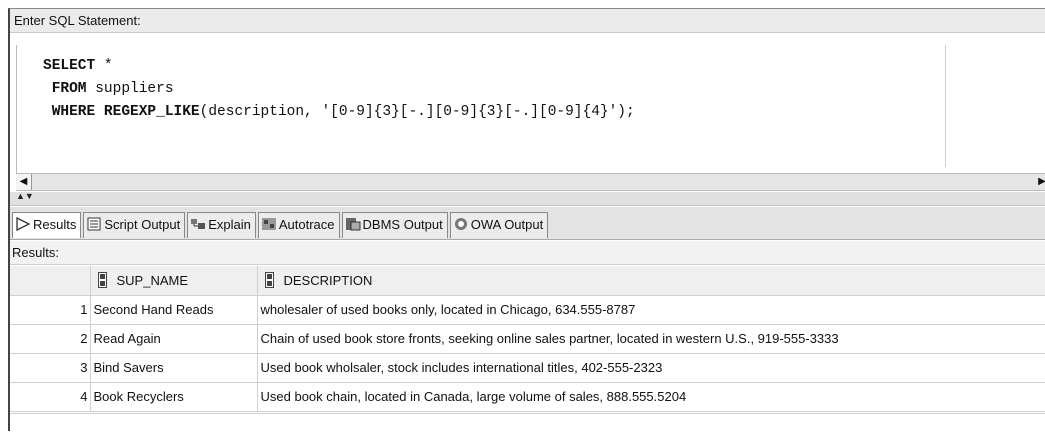 Image resolution: width=1045 pixels, height=439 pixels. What do you see at coordinates (50, 397) in the screenshot?
I see `row-number: 4` at bounding box center [50, 397].